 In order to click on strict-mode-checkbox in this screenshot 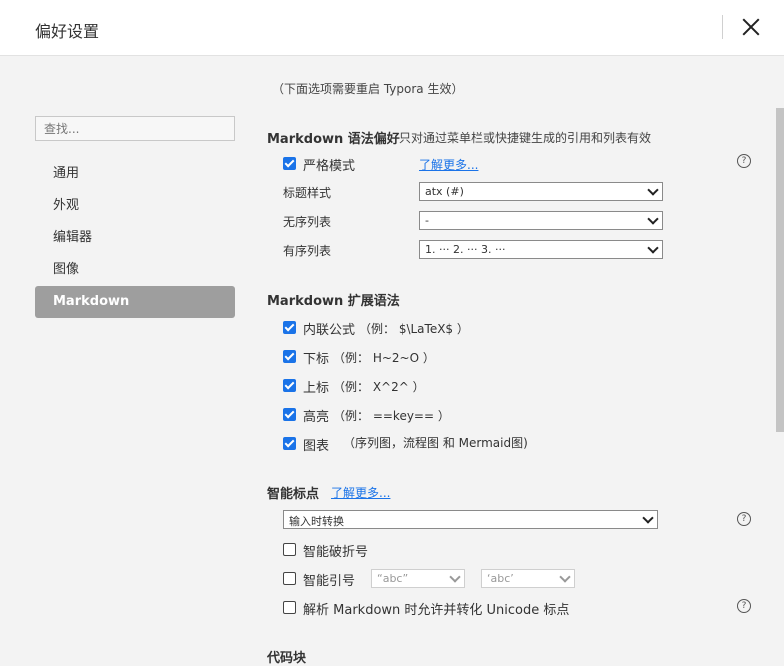, I will do `click(289, 163)`.